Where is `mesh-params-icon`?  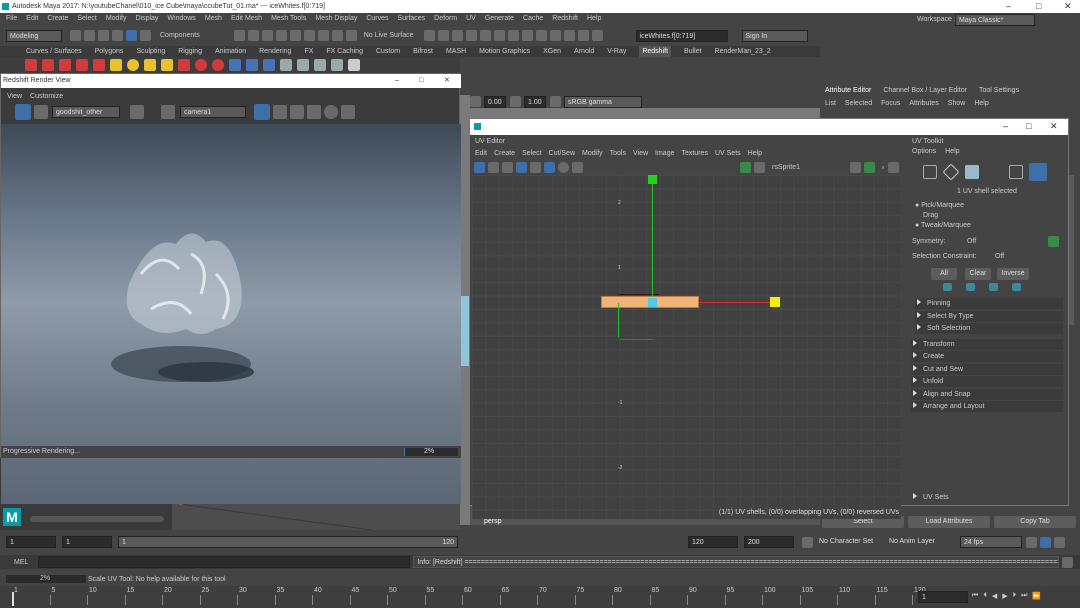
mesh-params-icon is located at coordinates (320, 65).